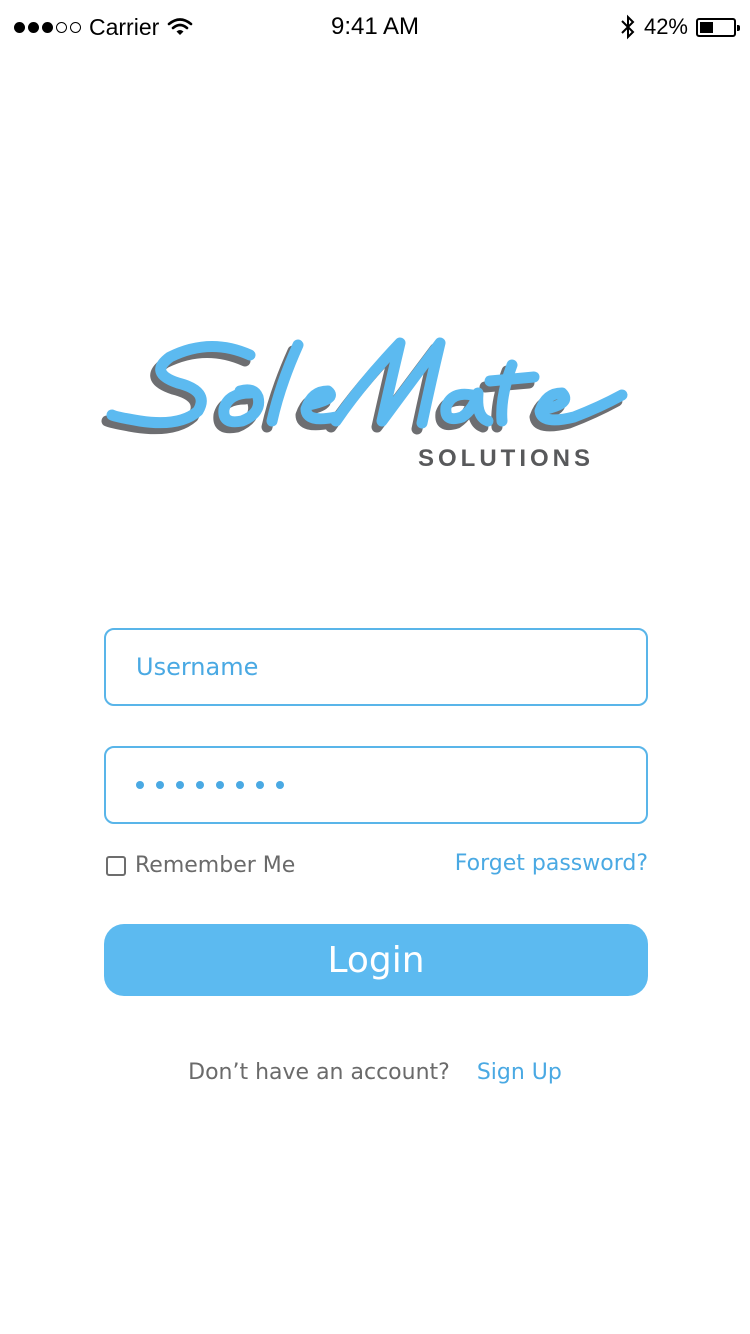  Describe the element at coordinates (375, 28) in the screenshot. I see `status-bar: Carrier 9:41 AM 42%` at that location.